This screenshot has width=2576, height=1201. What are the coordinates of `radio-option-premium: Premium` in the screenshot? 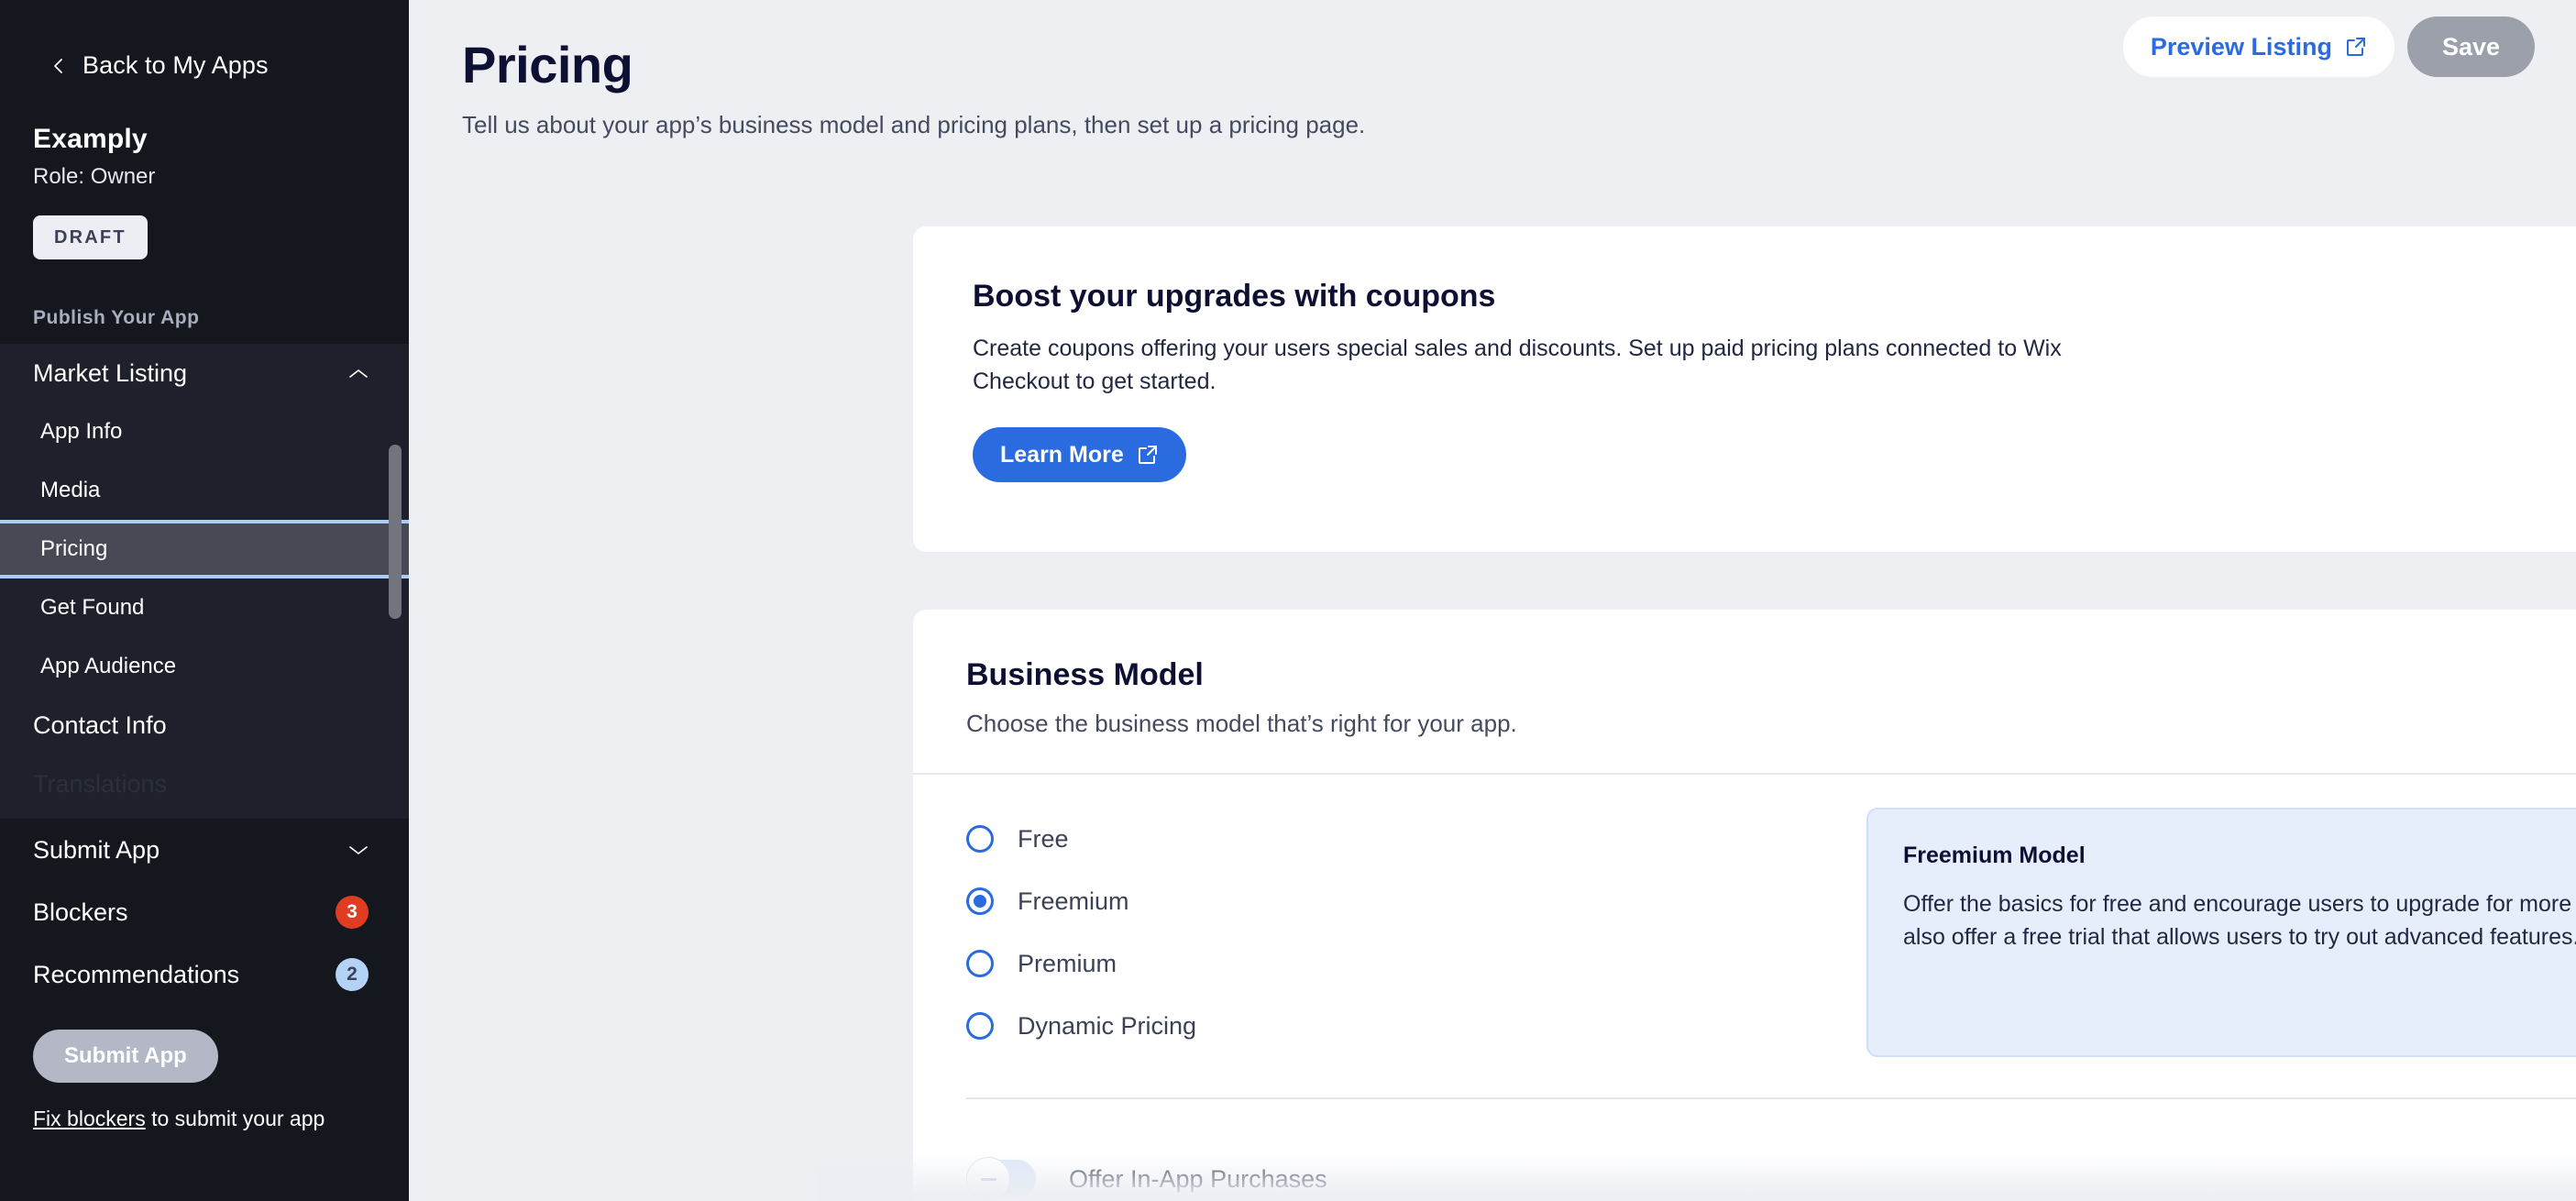 It's located at (1416, 963).